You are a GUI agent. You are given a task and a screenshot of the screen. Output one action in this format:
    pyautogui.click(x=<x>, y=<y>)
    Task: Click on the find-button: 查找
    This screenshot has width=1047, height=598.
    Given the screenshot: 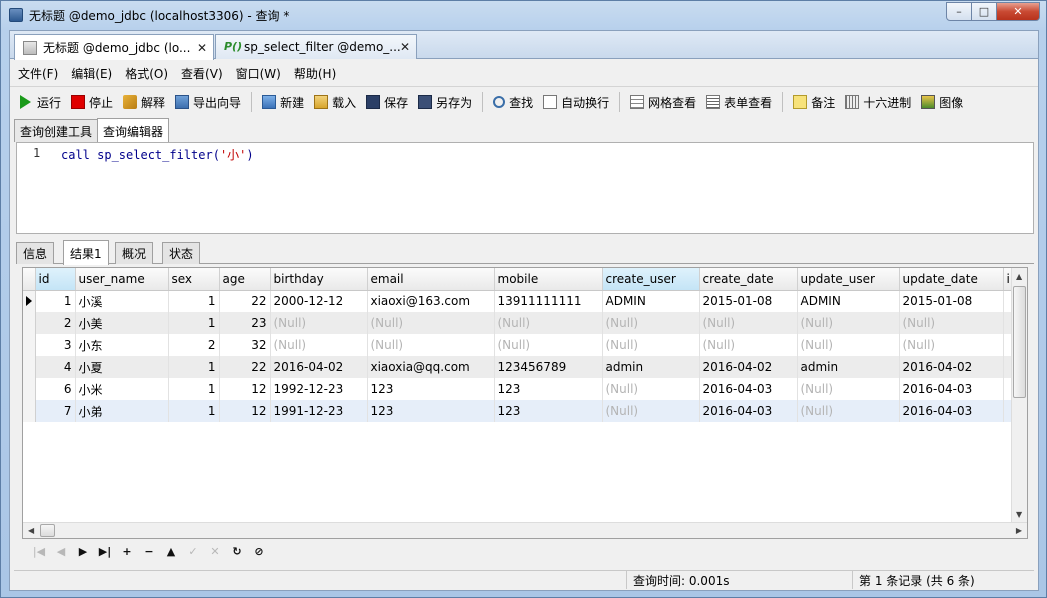 What is the action you would take?
    pyautogui.click(x=513, y=102)
    